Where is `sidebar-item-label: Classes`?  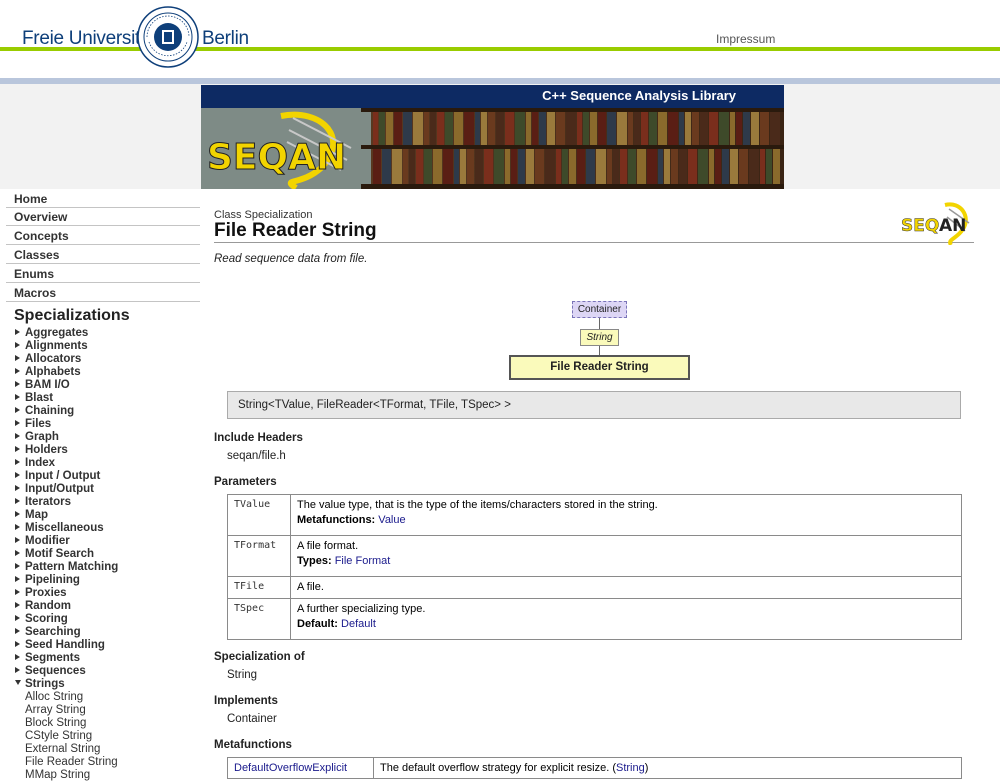 sidebar-item-label: Classes is located at coordinates (37, 255).